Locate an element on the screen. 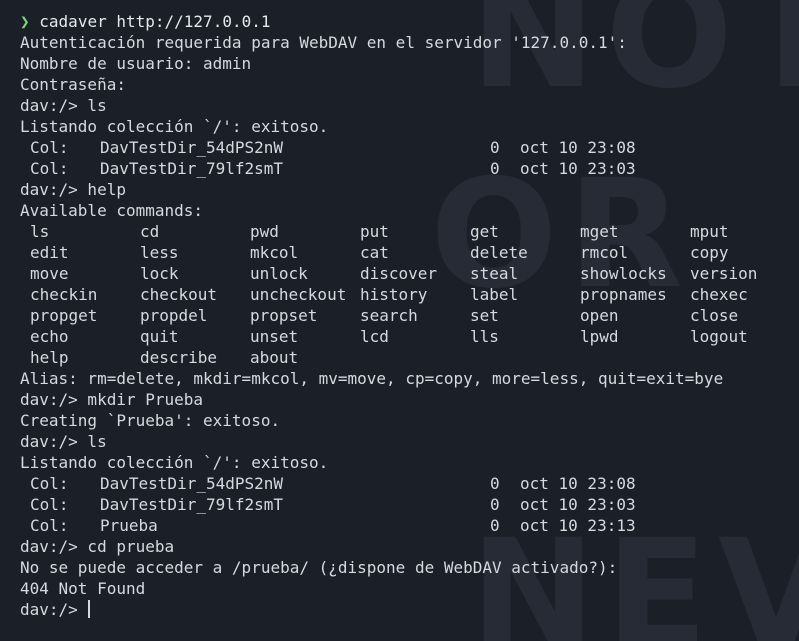 Image resolution: width=799 pixels, height=641 pixels. command-name: lcd is located at coordinates (374, 336).